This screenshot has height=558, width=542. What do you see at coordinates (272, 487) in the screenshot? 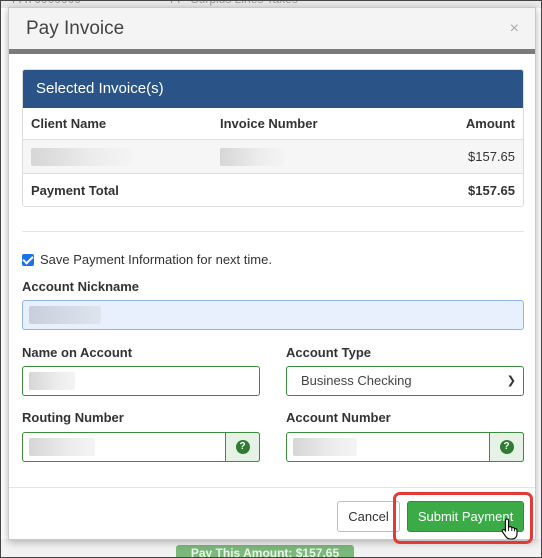
I see `footer-divider` at bounding box center [272, 487].